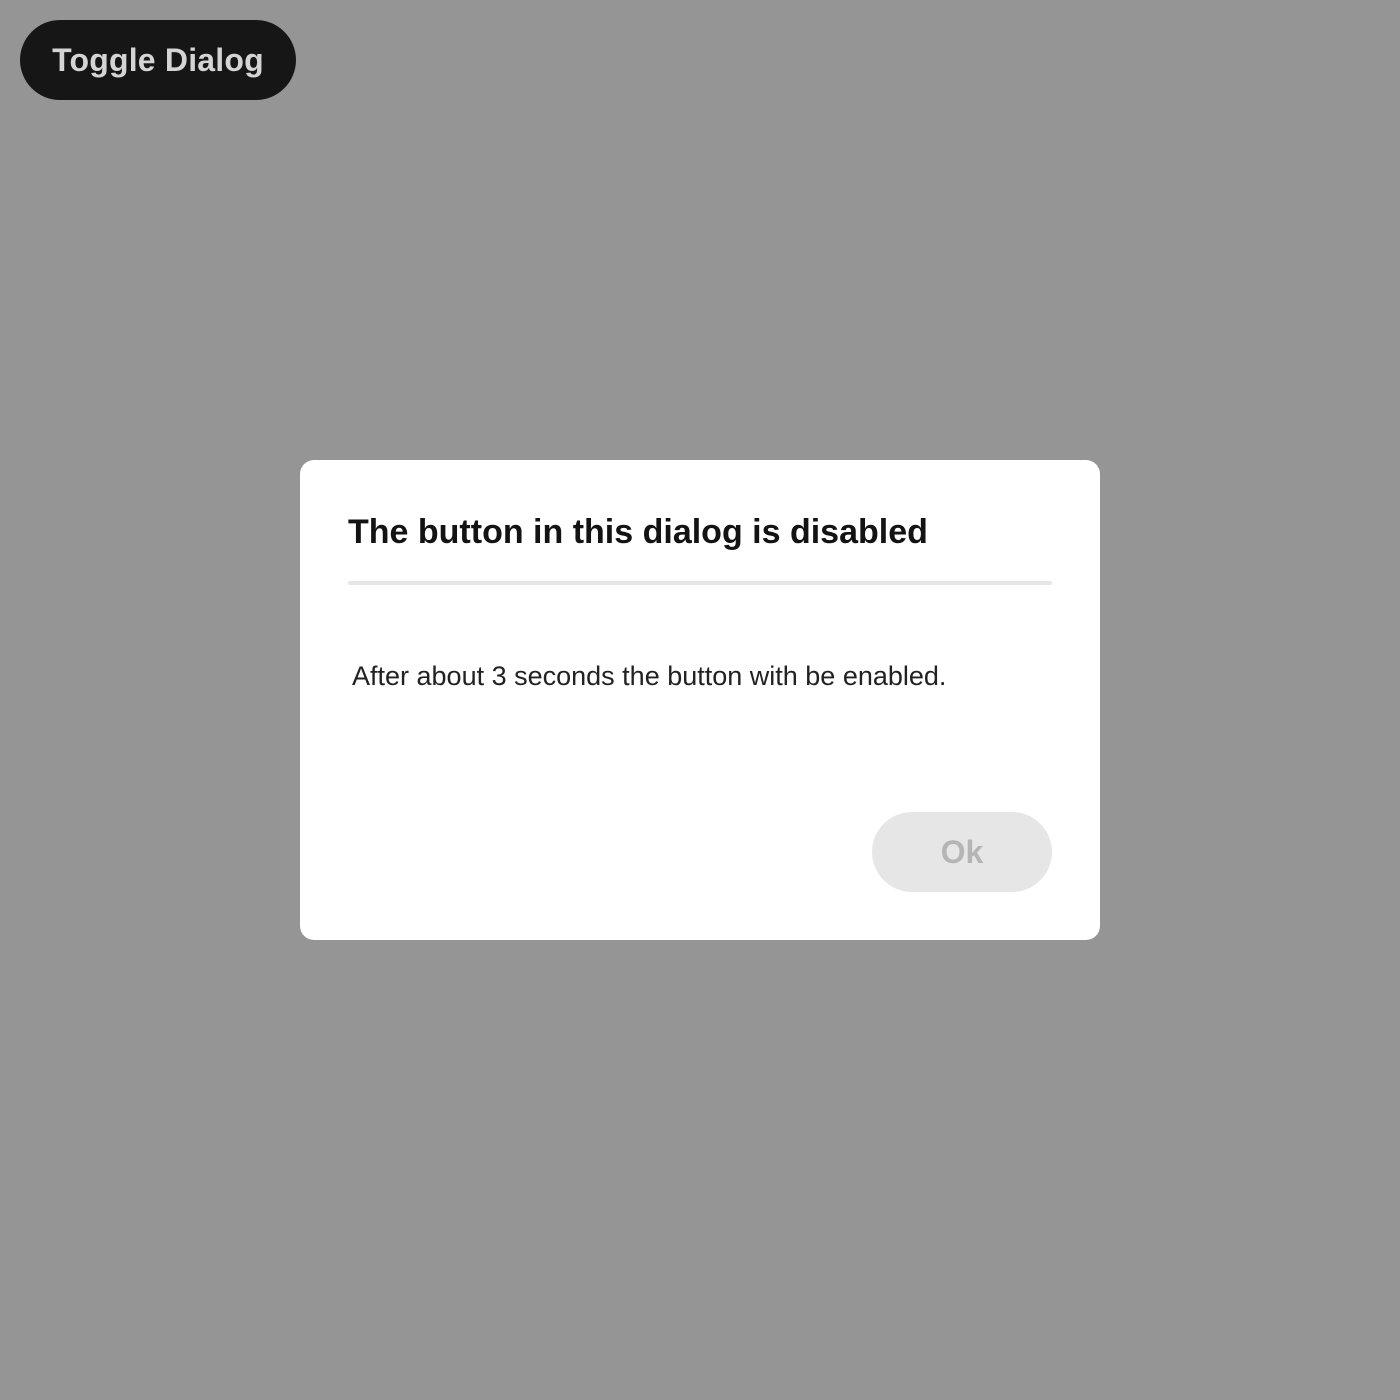 This screenshot has height=1400, width=1400. What do you see at coordinates (158, 60) in the screenshot?
I see `toggle-dialog-button: Toggle Dialog` at bounding box center [158, 60].